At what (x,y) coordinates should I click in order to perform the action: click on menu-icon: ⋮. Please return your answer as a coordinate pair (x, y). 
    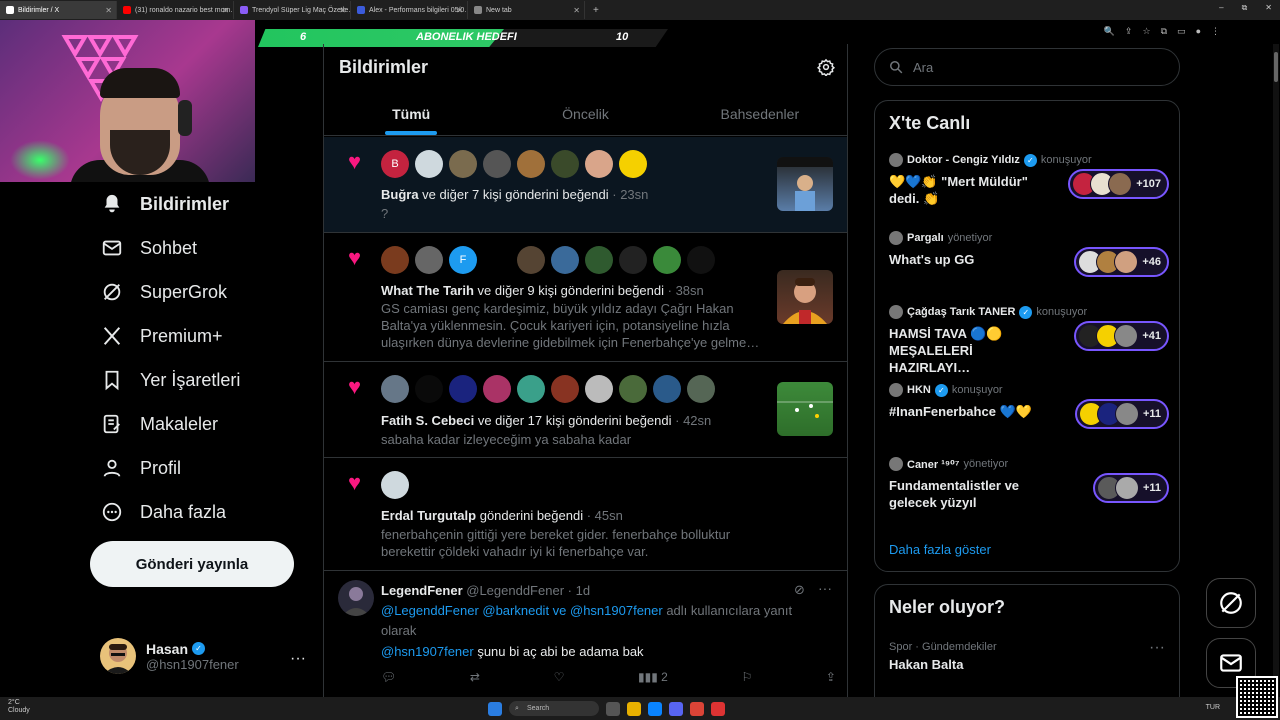
    Looking at the image, I should click on (1215, 31).